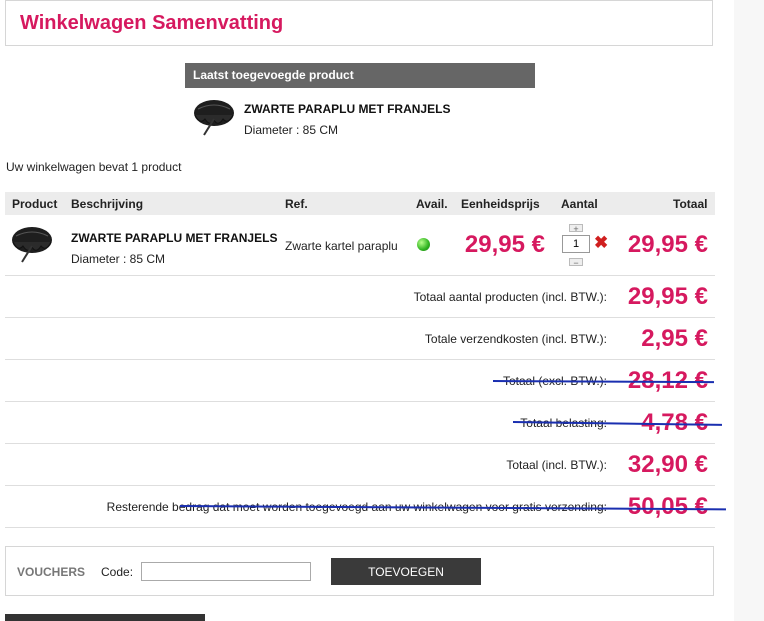 The width and height of the screenshot is (764, 621). I want to click on row-total-price: 29,95 €, so click(667, 244).